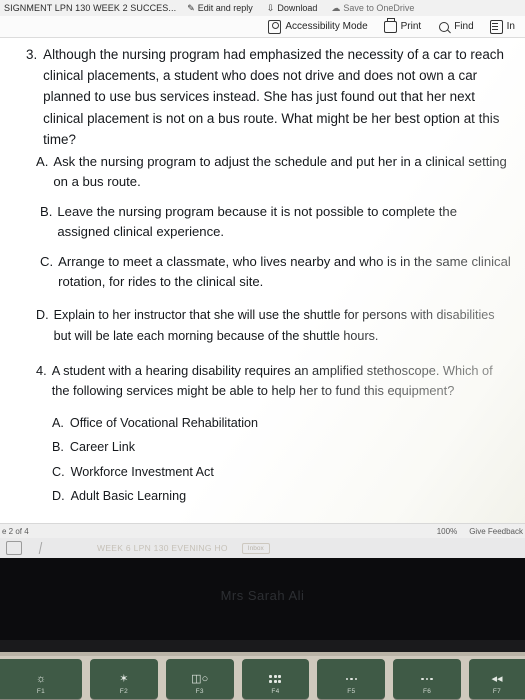  Describe the element at coordinates (225, 8) in the screenshot. I see `edit-and-reply-label: Edit and reply` at that location.